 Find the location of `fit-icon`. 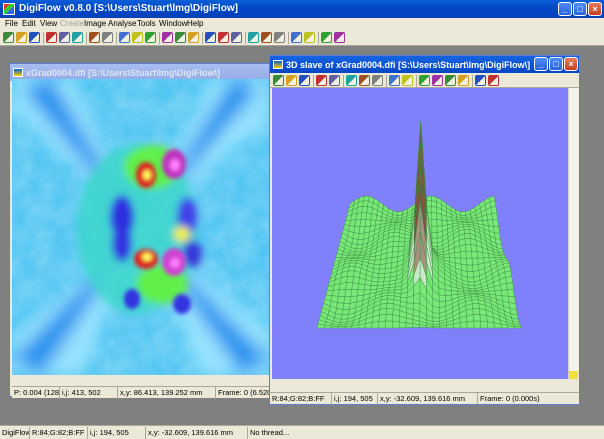

fit-icon is located at coordinates (150, 37).